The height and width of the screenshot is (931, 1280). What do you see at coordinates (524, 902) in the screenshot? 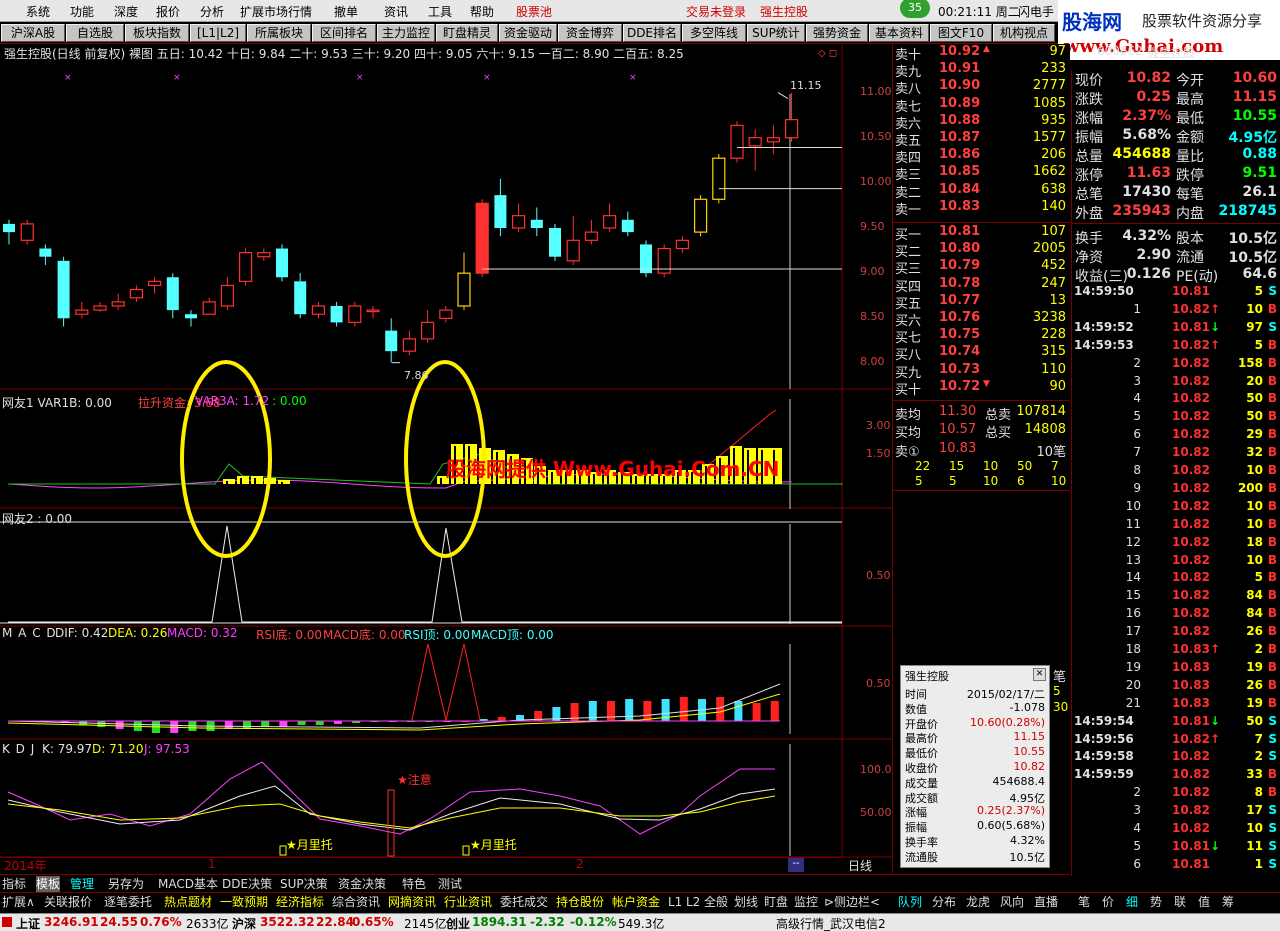
I see `bottom-tab-ext: 委托成交` at bounding box center [524, 902].